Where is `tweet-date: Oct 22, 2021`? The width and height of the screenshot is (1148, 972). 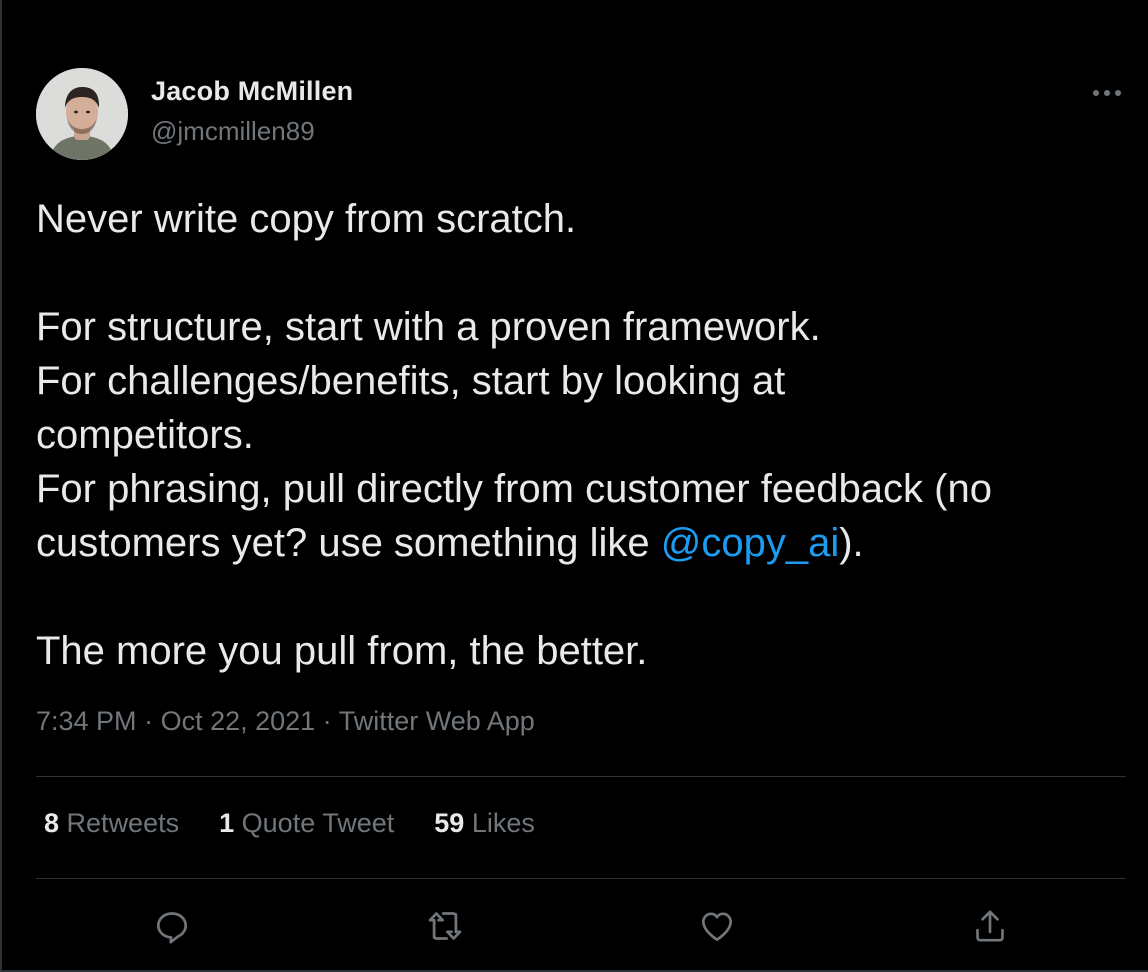
tweet-date: Oct 22, 2021 is located at coordinates (238, 721).